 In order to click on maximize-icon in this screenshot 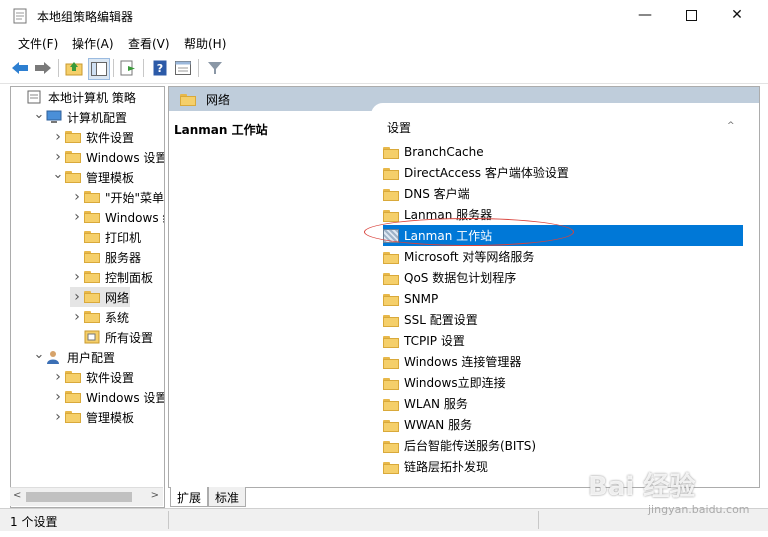, I will do `click(691, 15)`.